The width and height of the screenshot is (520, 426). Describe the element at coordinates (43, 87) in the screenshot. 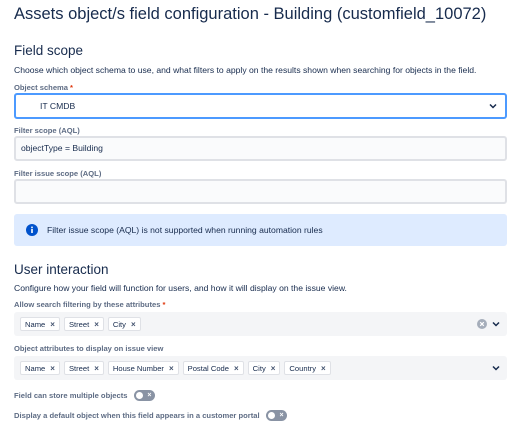

I see `object-schema-label: Object schema *` at that location.